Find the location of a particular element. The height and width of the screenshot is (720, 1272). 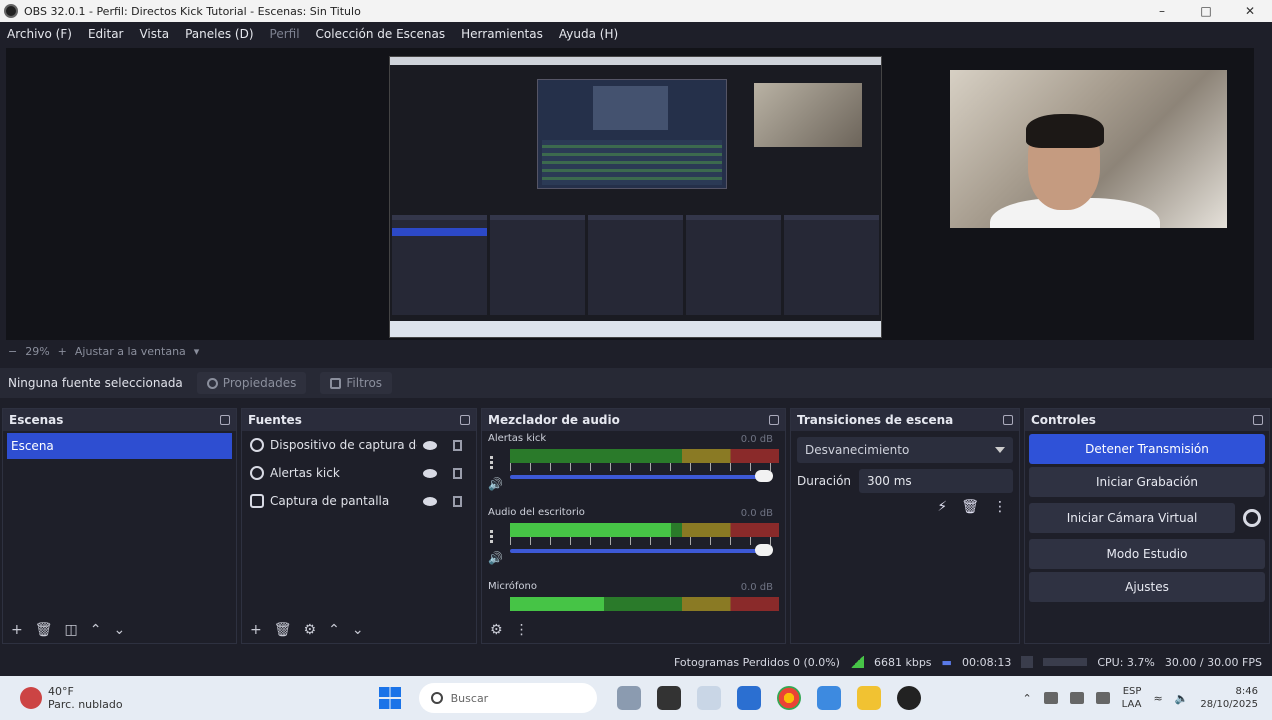

properties-button: Propiedades is located at coordinates (251, 383).